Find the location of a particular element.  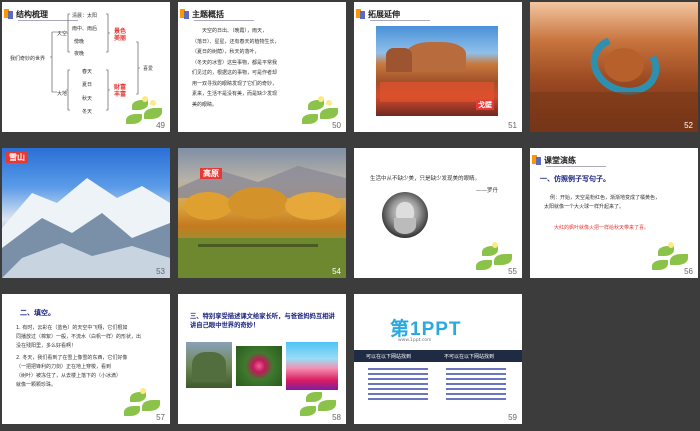

slide-51: 拓展延伸 戈壁 51 is located at coordinates (438, 67).